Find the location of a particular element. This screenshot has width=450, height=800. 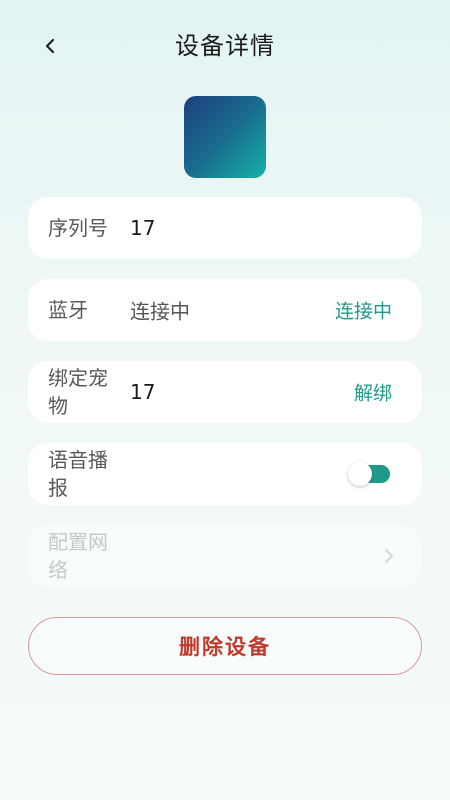

delete-device-button: 删除设备 is located at coordinates (225, 646).